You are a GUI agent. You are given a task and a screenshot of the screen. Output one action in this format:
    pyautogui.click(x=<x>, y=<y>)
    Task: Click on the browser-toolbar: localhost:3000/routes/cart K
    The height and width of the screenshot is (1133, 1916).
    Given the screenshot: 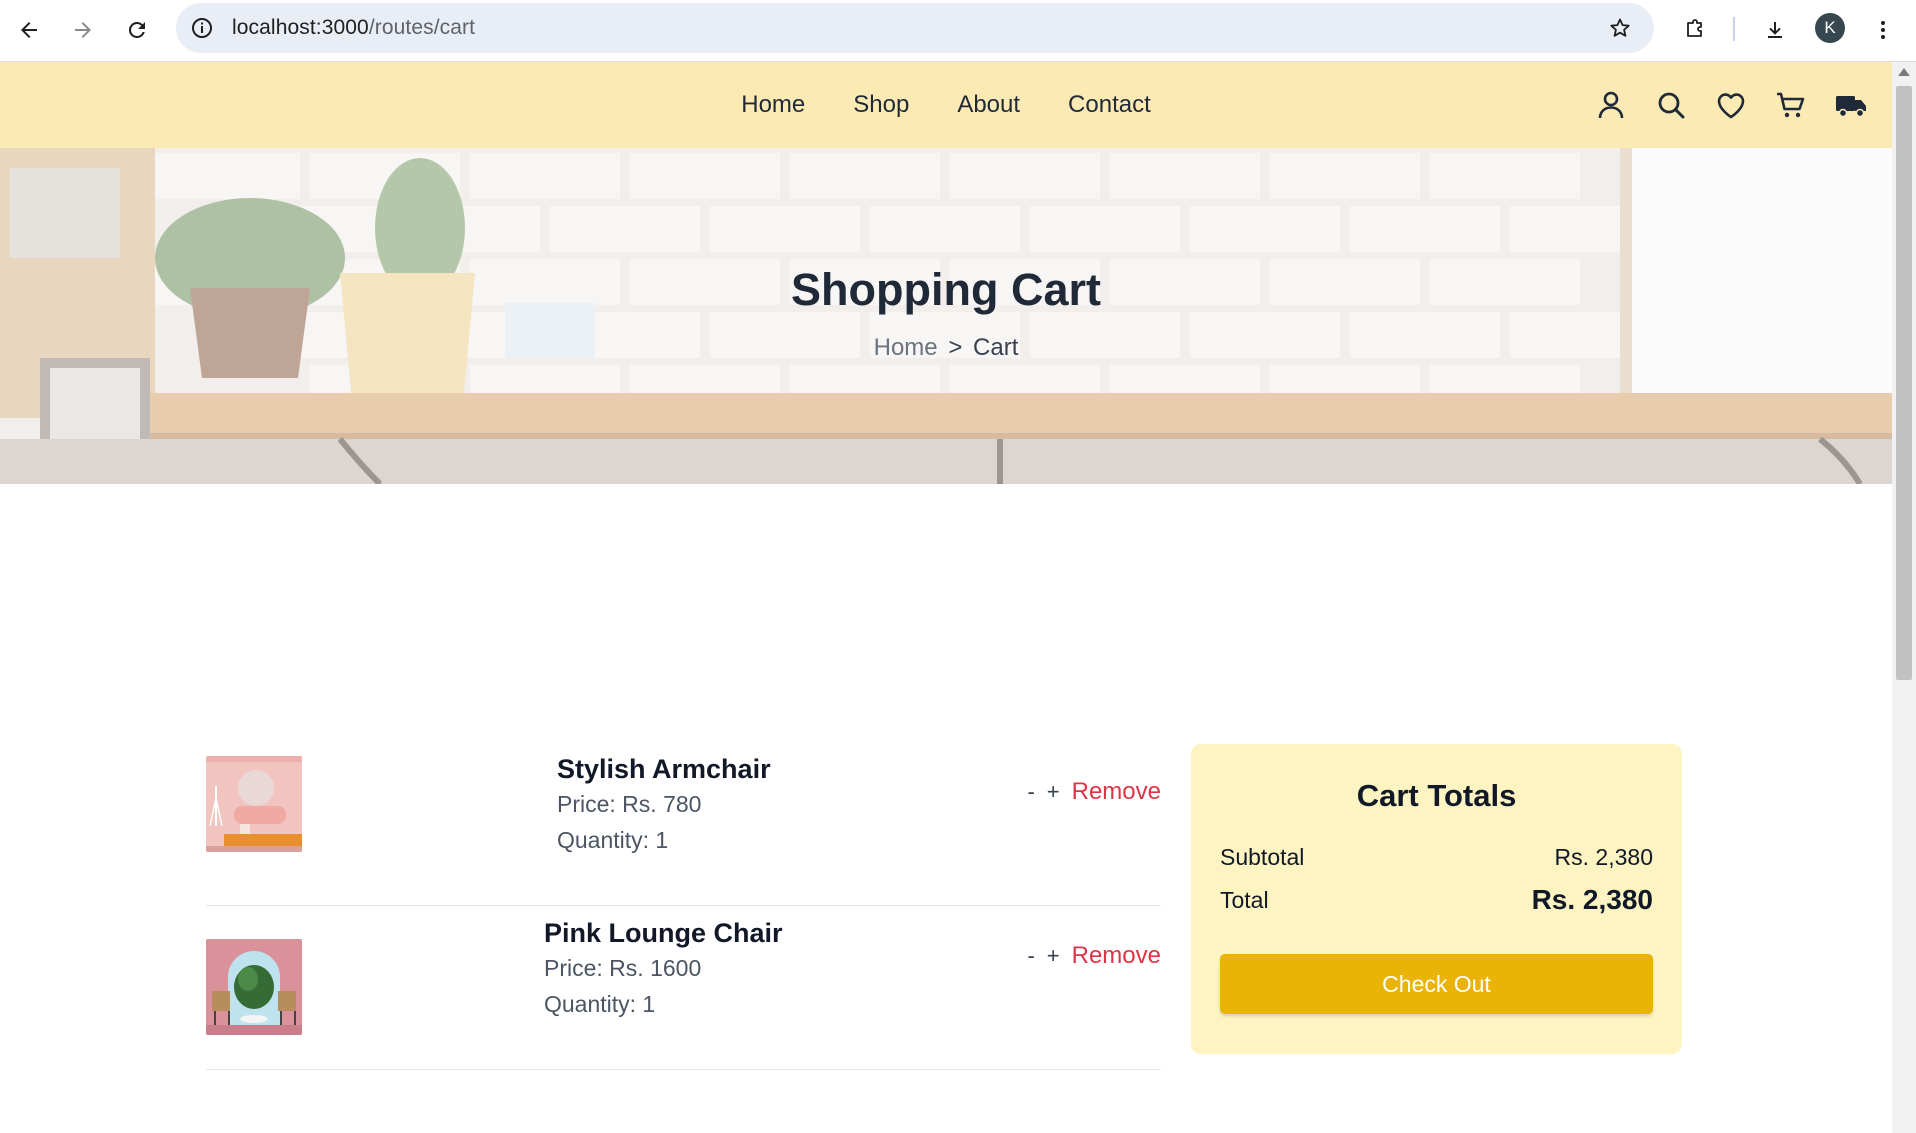 What is the action you would take?
    pyautogui.click(x=958, y=31)
    